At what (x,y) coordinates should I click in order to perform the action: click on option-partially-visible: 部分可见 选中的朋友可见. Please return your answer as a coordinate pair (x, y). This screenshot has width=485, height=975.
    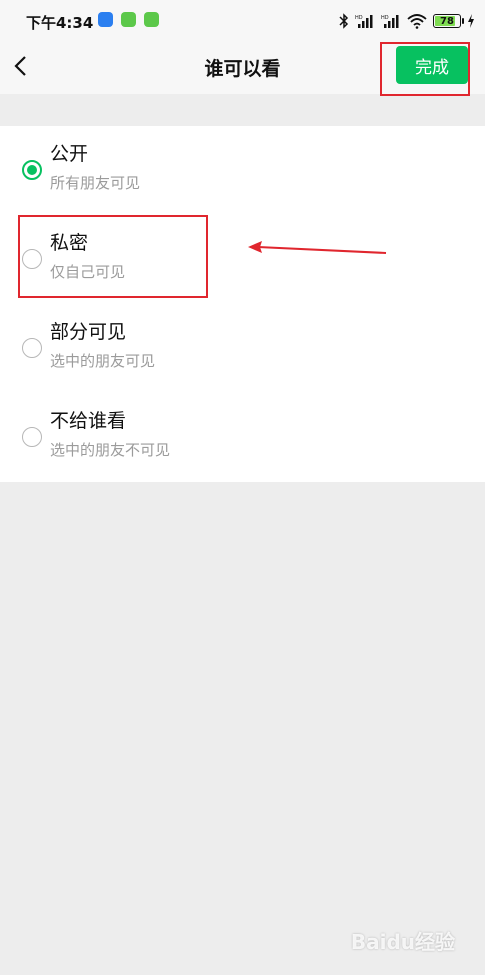
    Looking at the image, I should click on (242, 348).